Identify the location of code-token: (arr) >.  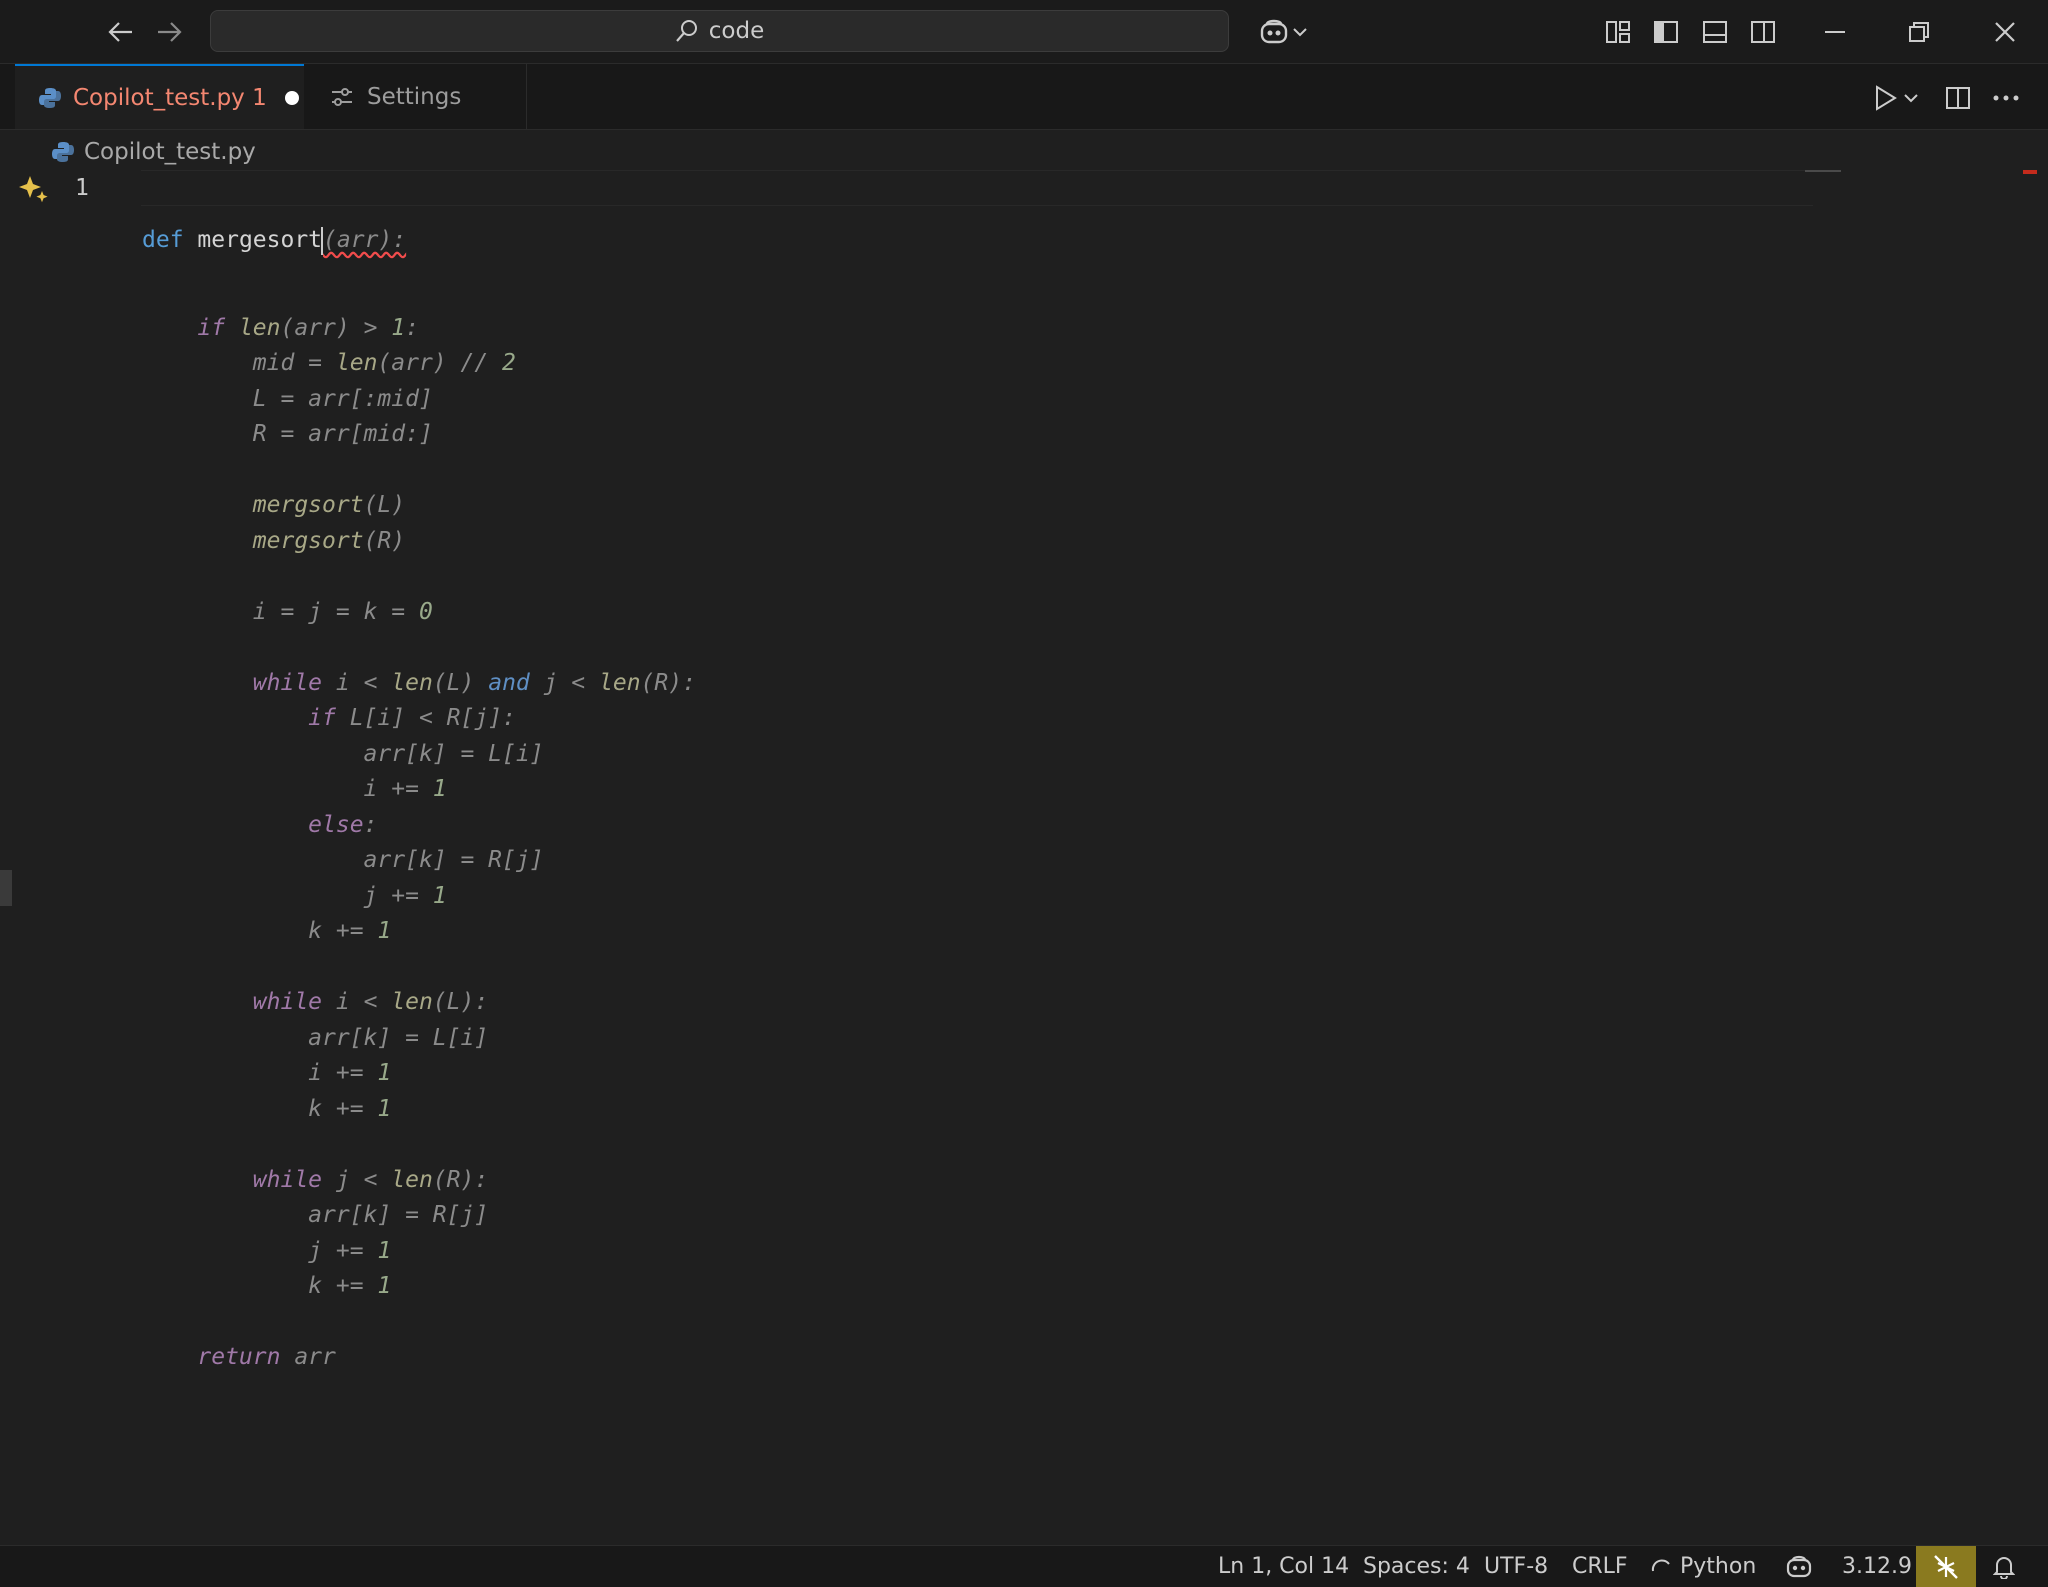
(336, 327).